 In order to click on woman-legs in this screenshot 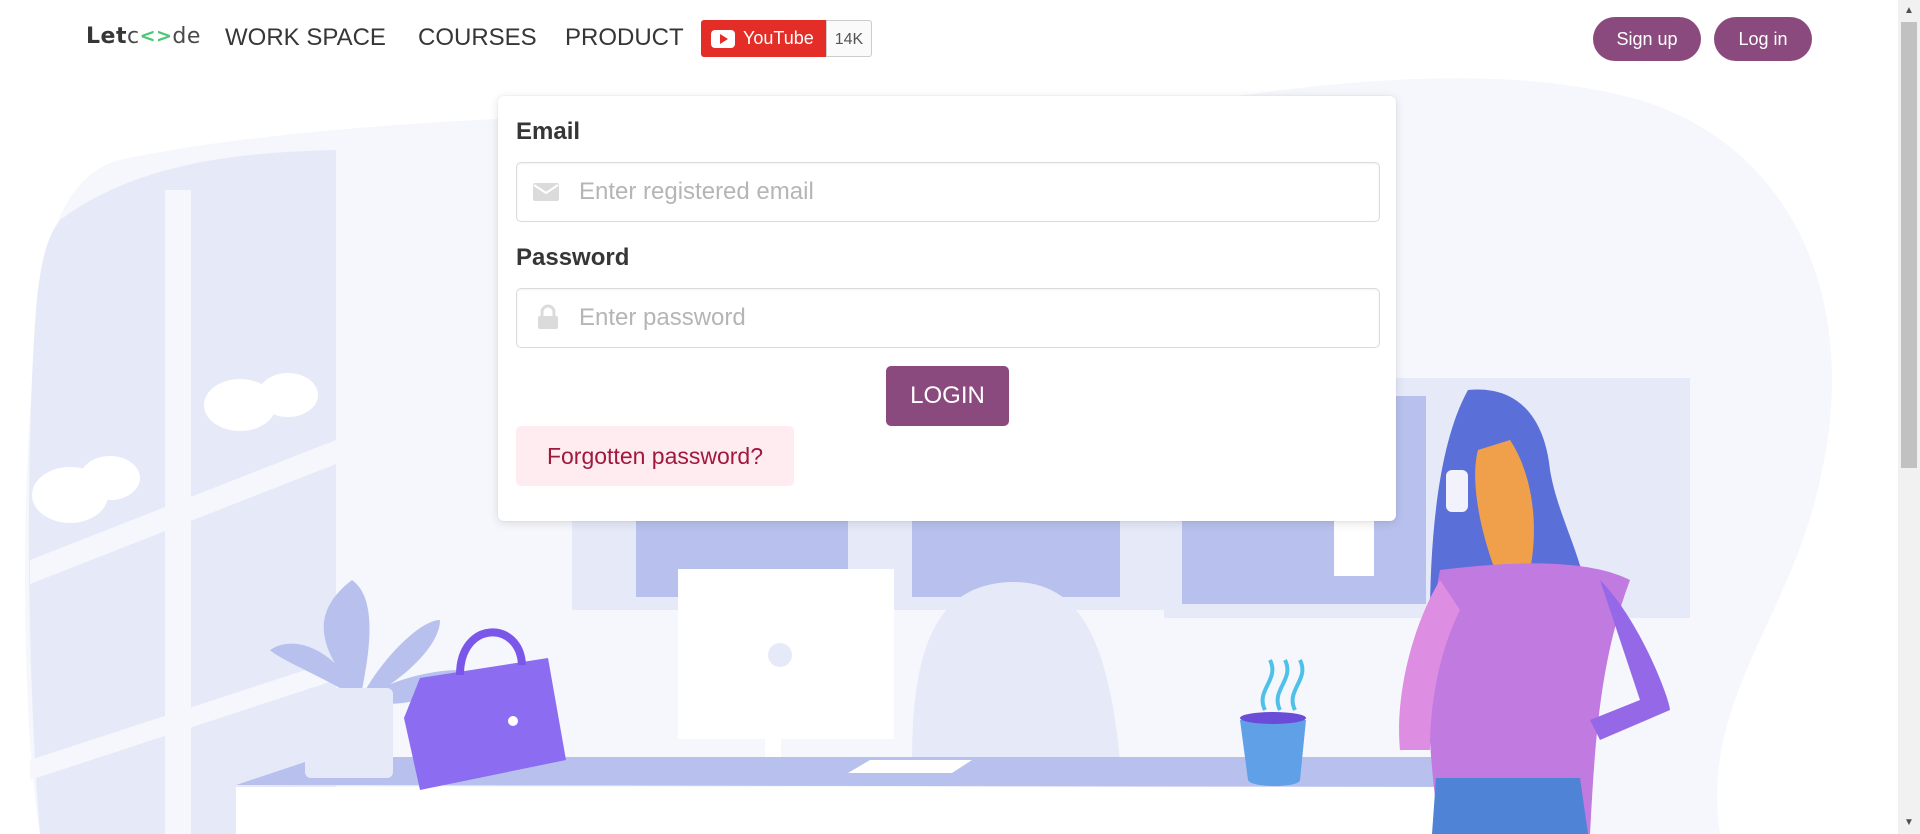, I will do `click(1510, 806)`.